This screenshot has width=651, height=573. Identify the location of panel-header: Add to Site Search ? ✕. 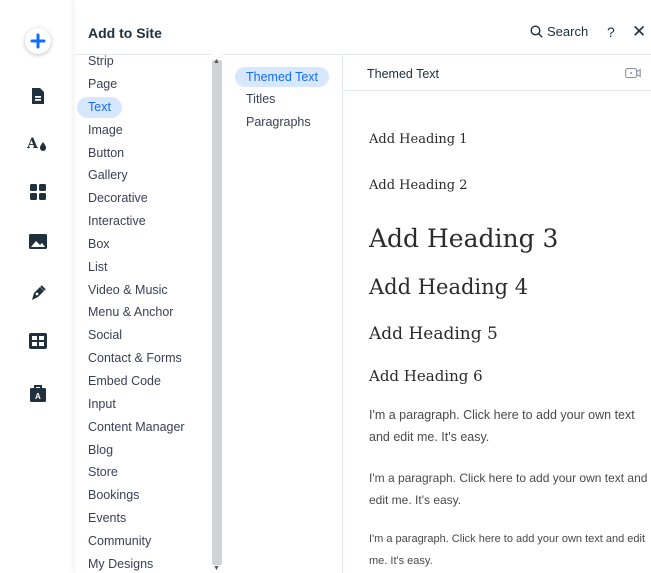
(363, 34).